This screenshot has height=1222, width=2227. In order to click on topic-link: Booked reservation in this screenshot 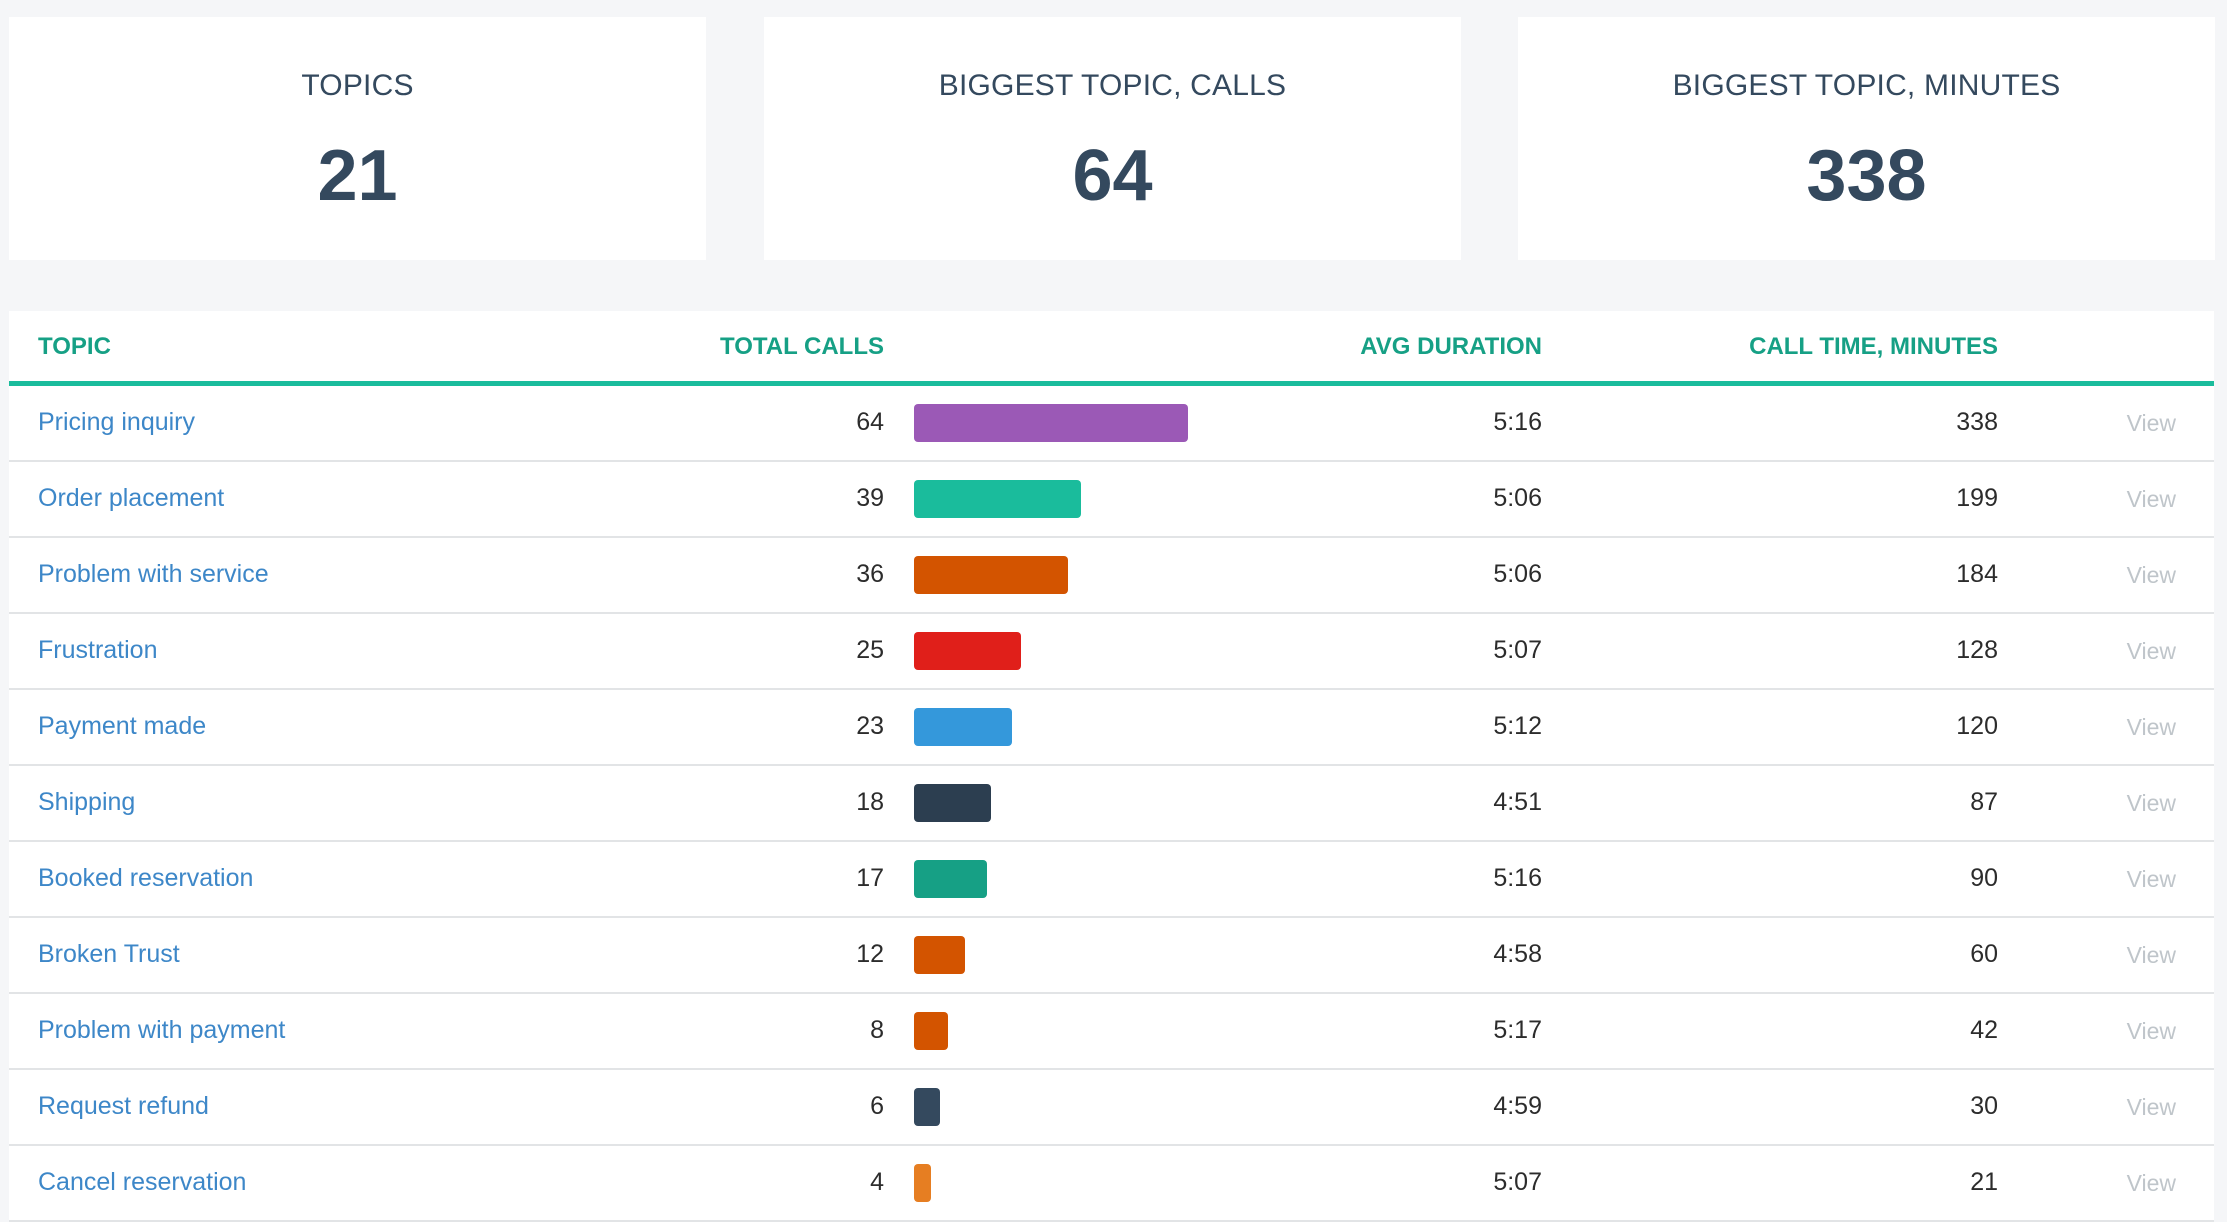, I will do `click(145, 878)`.